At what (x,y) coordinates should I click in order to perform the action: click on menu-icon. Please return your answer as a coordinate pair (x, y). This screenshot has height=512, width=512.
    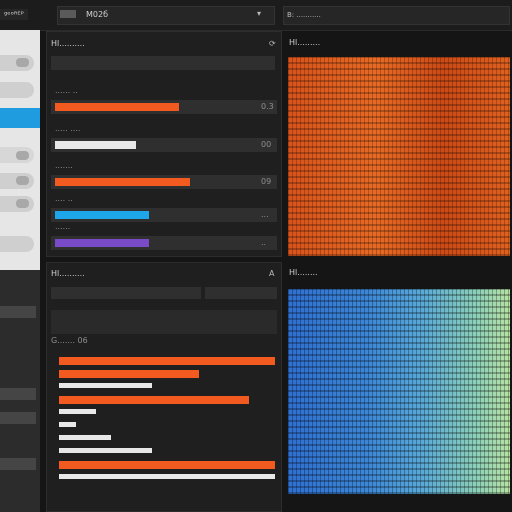
    Looking at the image, I should click on (68, 14).